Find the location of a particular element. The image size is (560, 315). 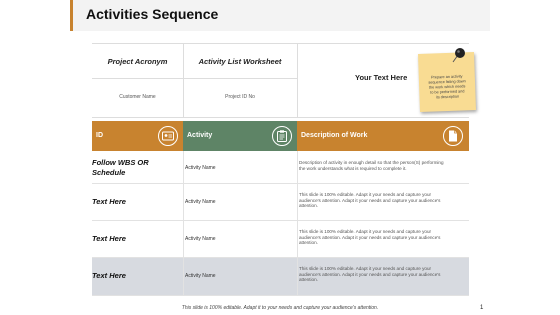

project-acronym-heading: Project Acronym is located at coordinates (137, 61).